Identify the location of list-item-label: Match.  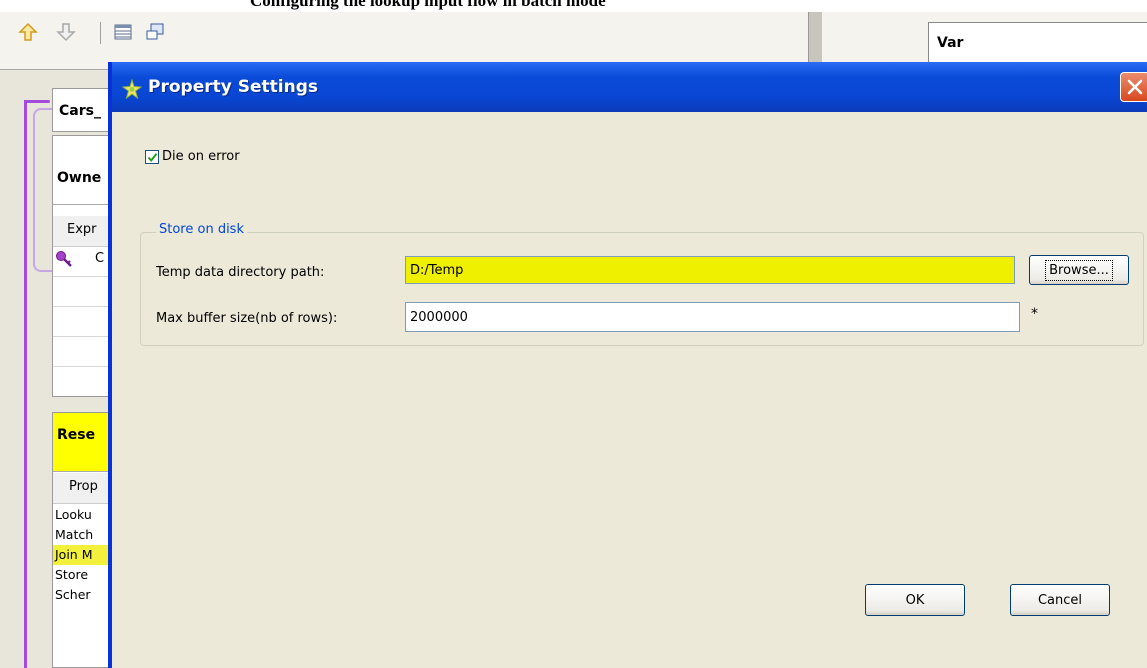
(74, 534).